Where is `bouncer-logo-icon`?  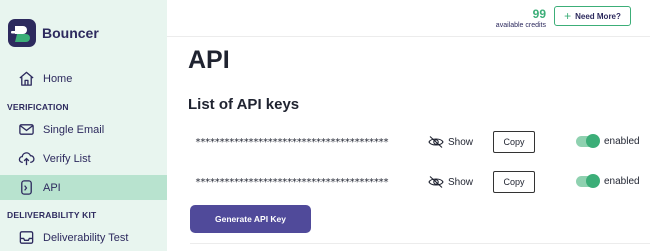 bouncer-logo-icon is located at coordinates (22, 33).